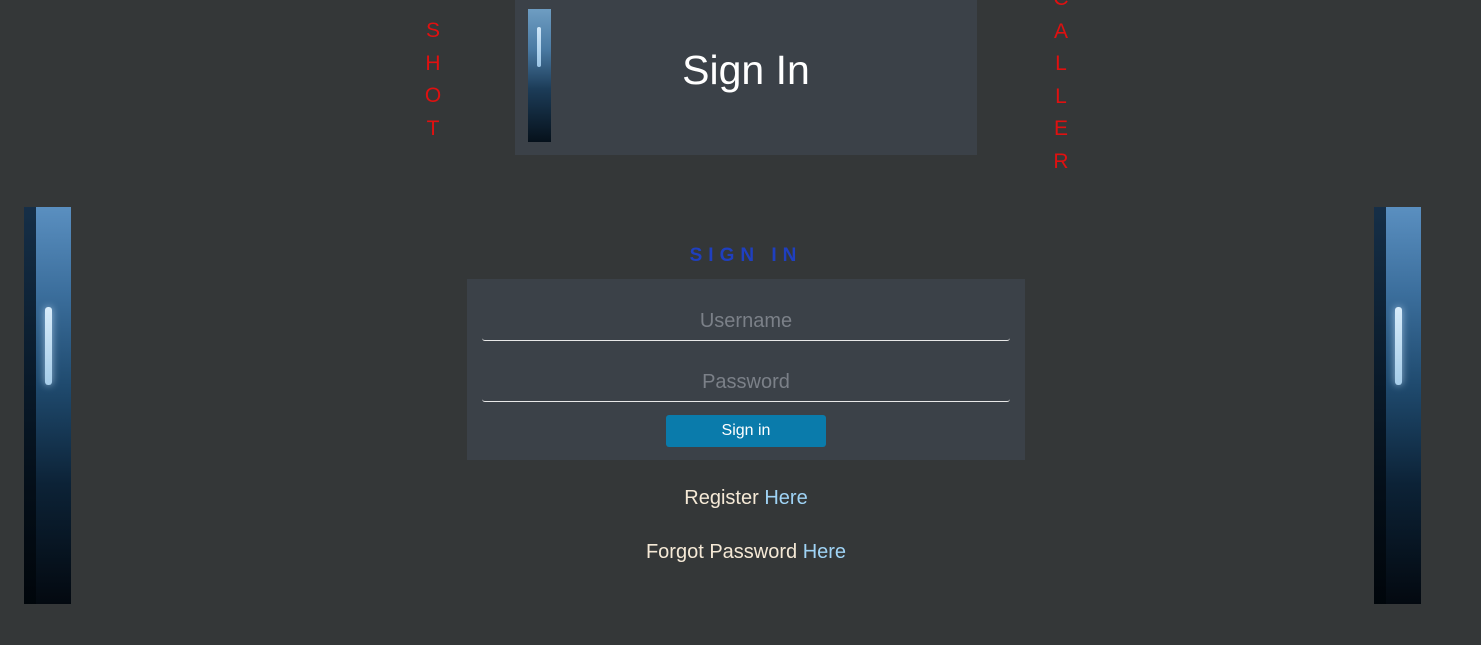 The width and height of the screenshot is (1481, 645). What do you see at coordinates (47, 405) in the screenshot?
I see `left-side-image` at bounding box center [47, 405].